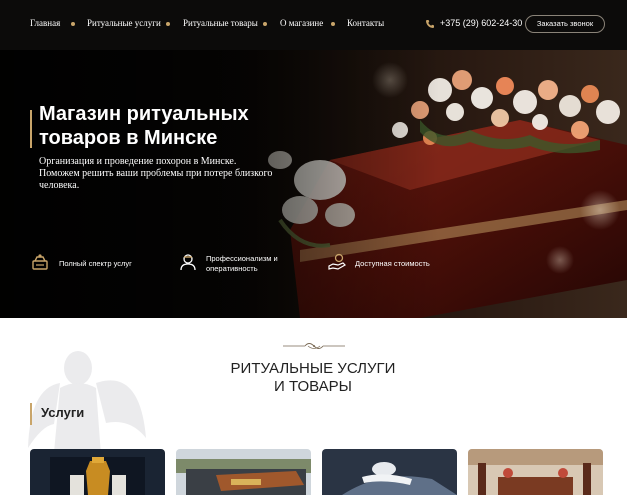 Image resolution: width=627 pixels, height=495 pixels. Describe the element at coordinates (124, 23) in the screenshot. I see `nav-item-ritual-services: Ритуальные услуги` at that location.